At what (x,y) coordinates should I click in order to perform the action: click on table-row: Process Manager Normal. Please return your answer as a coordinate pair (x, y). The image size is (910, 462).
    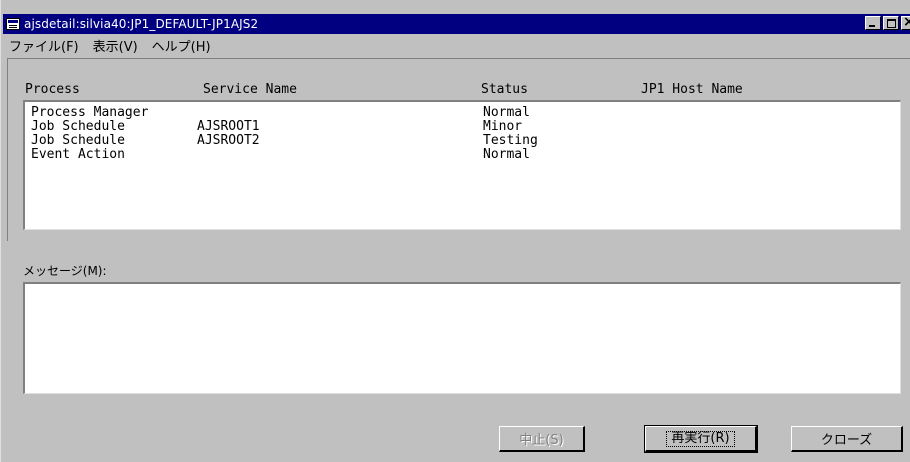
    Looking at the image, I should click on (462, 113).